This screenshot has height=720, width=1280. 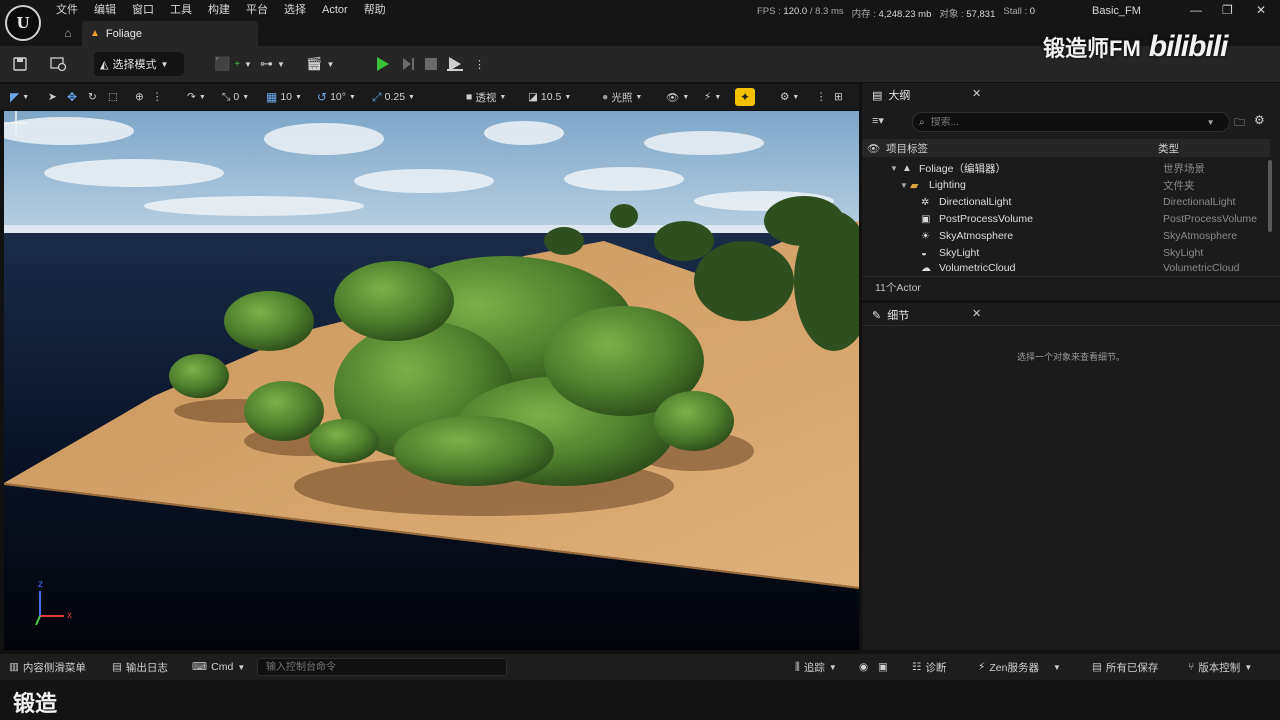 What do you see at coordinates (148, 10) in the screenshot?
I see `menu-window: 窗口` at bounding box center [148, 10].